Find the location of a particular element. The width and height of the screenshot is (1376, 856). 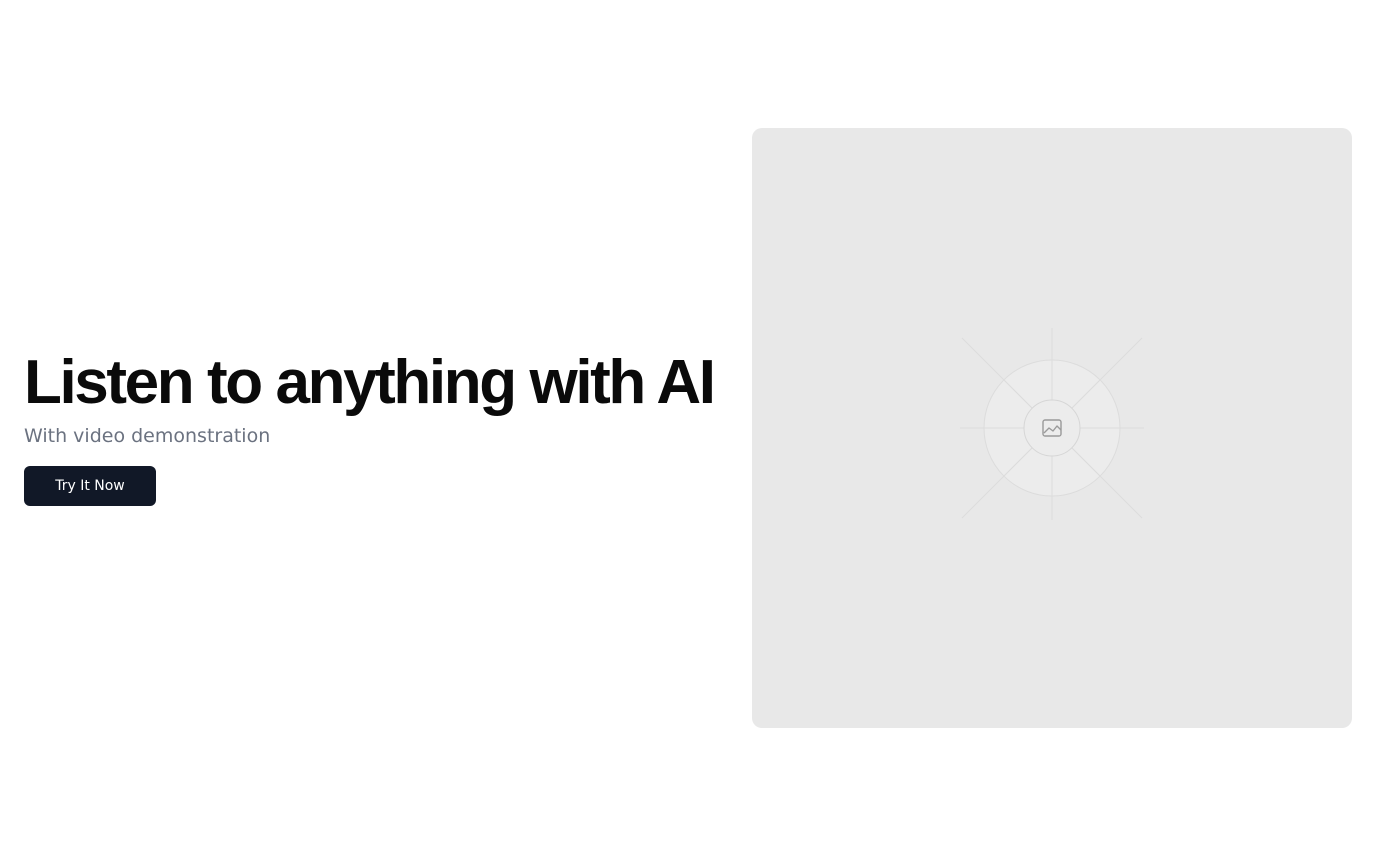

try-it-now-button: Try It Now is located at coordinates (90, 486).